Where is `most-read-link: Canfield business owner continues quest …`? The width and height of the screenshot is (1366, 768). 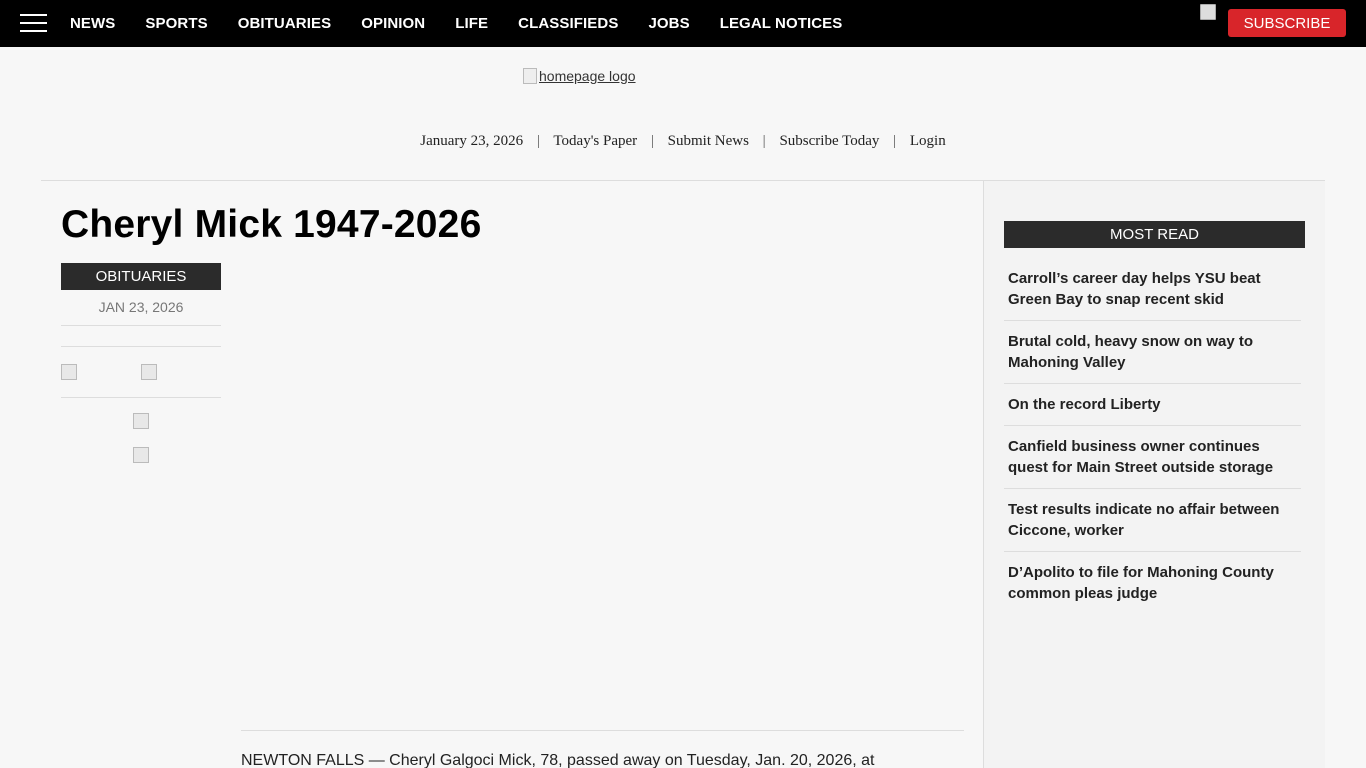 most-read-link: Canfield business owner continues quest … is located at coordinates (1152, 457).